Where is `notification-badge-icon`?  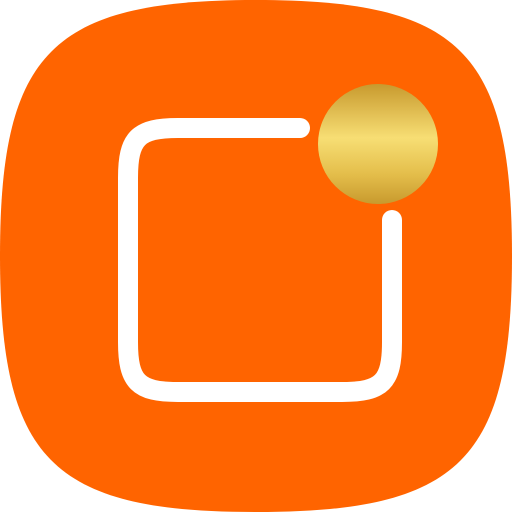 notification-badge-icon is located at coordinates (378, 144).